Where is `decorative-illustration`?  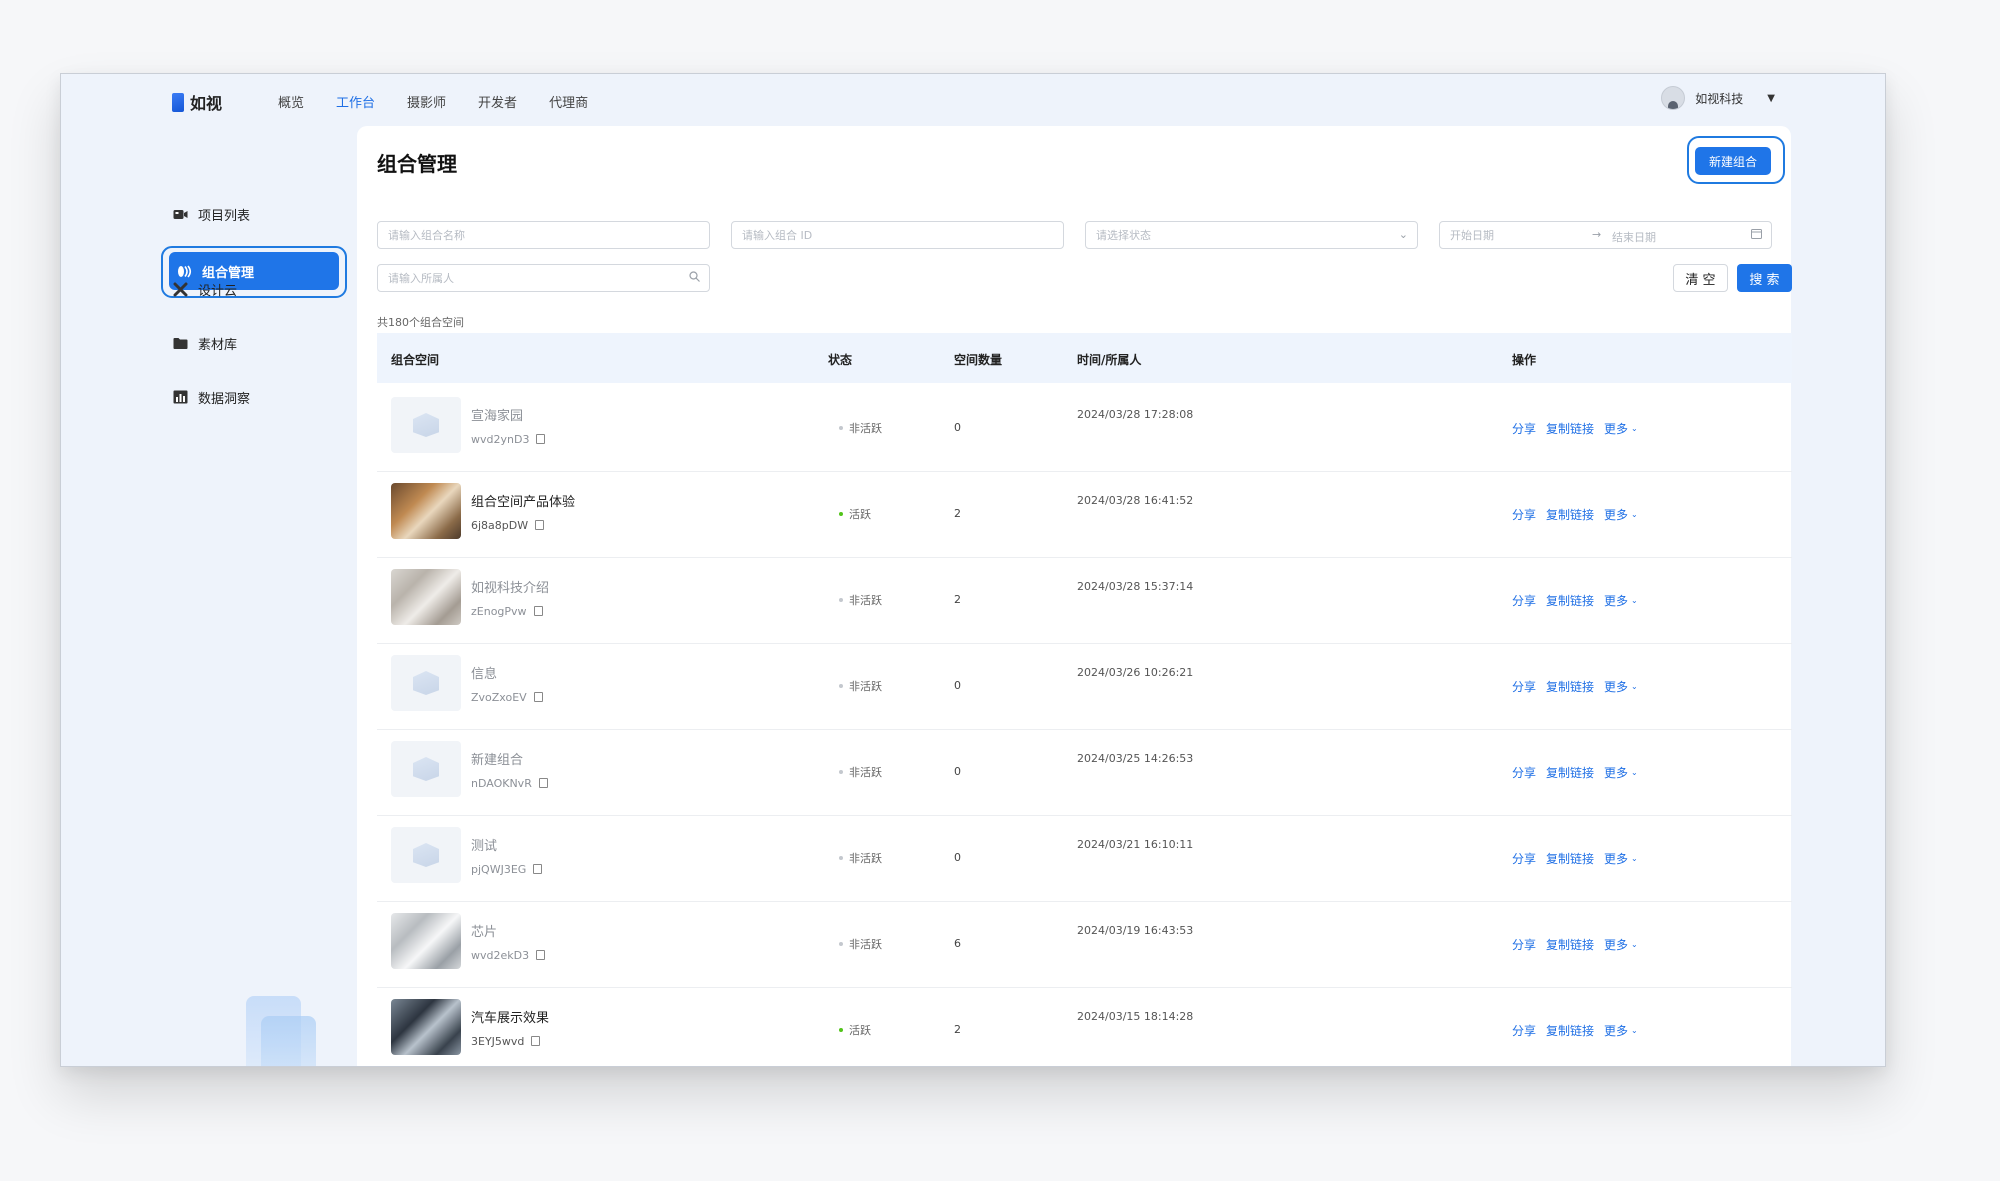 decorative-illustration is located at coordinates (281, 1026).